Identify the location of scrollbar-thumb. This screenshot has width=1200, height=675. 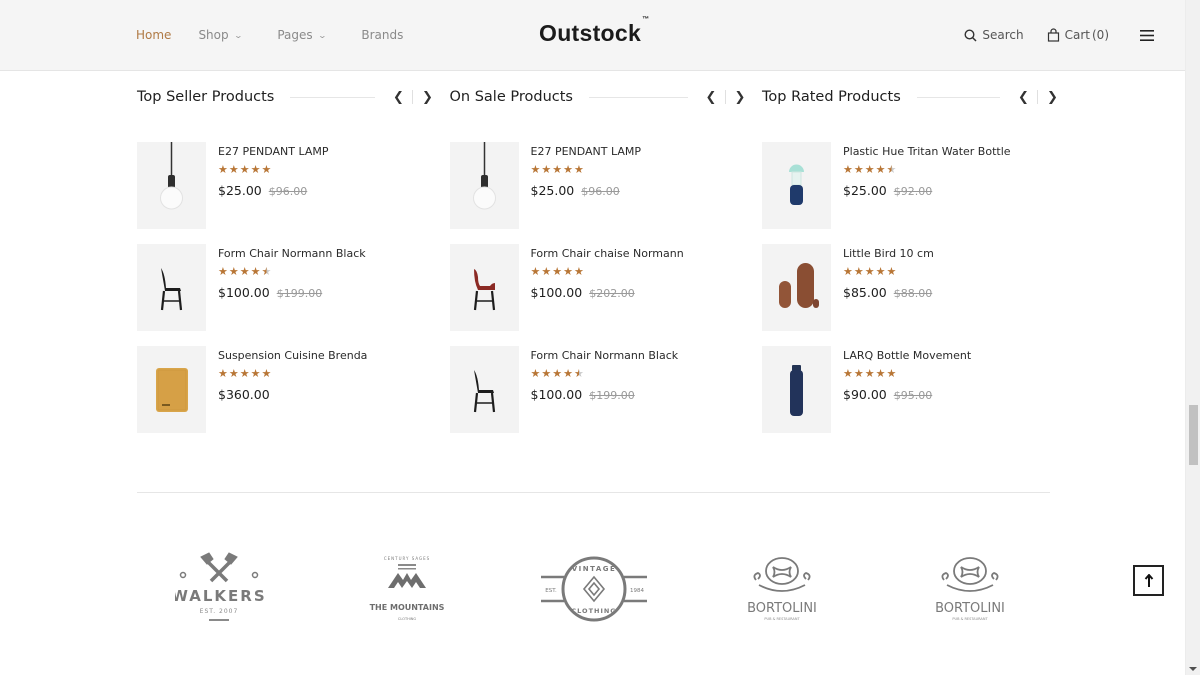
(1193, 435).